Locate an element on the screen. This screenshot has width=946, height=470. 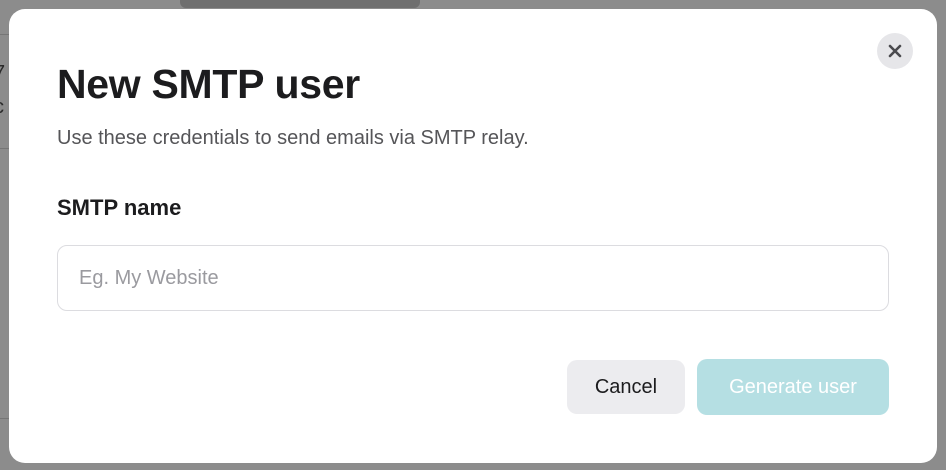
background-text-fragment: 7 is located at coordinates (2, 73).